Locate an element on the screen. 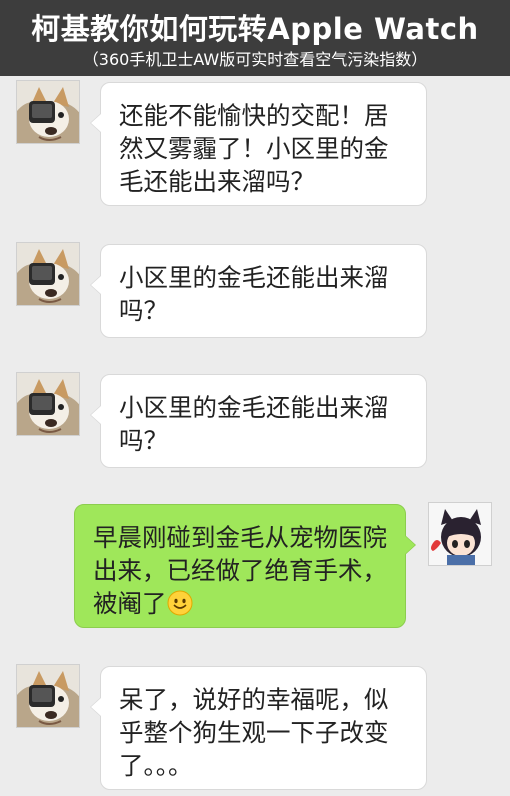  message-text-4: 早晨刚碰到金毛从宠物医院出来，已经做了绝育手术，被阉了 is located at coordinates (240, 570).